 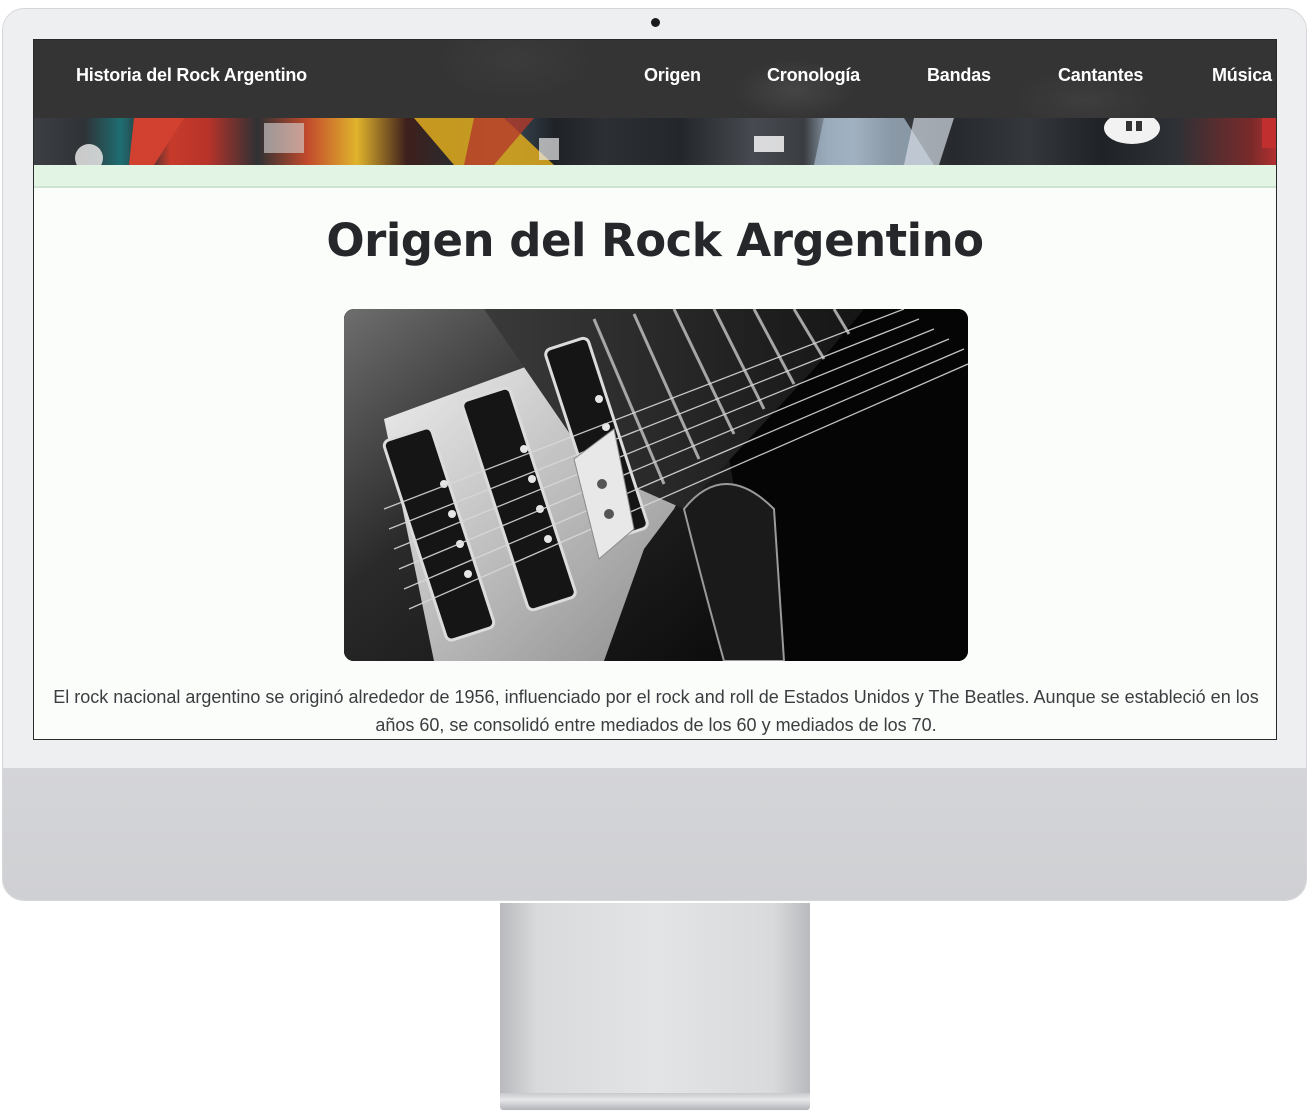 What do you see at coordinates (813, 75) in the screenshot?
I see `nav-link-cronologia: Cronología` at bounding box center [813, 75].